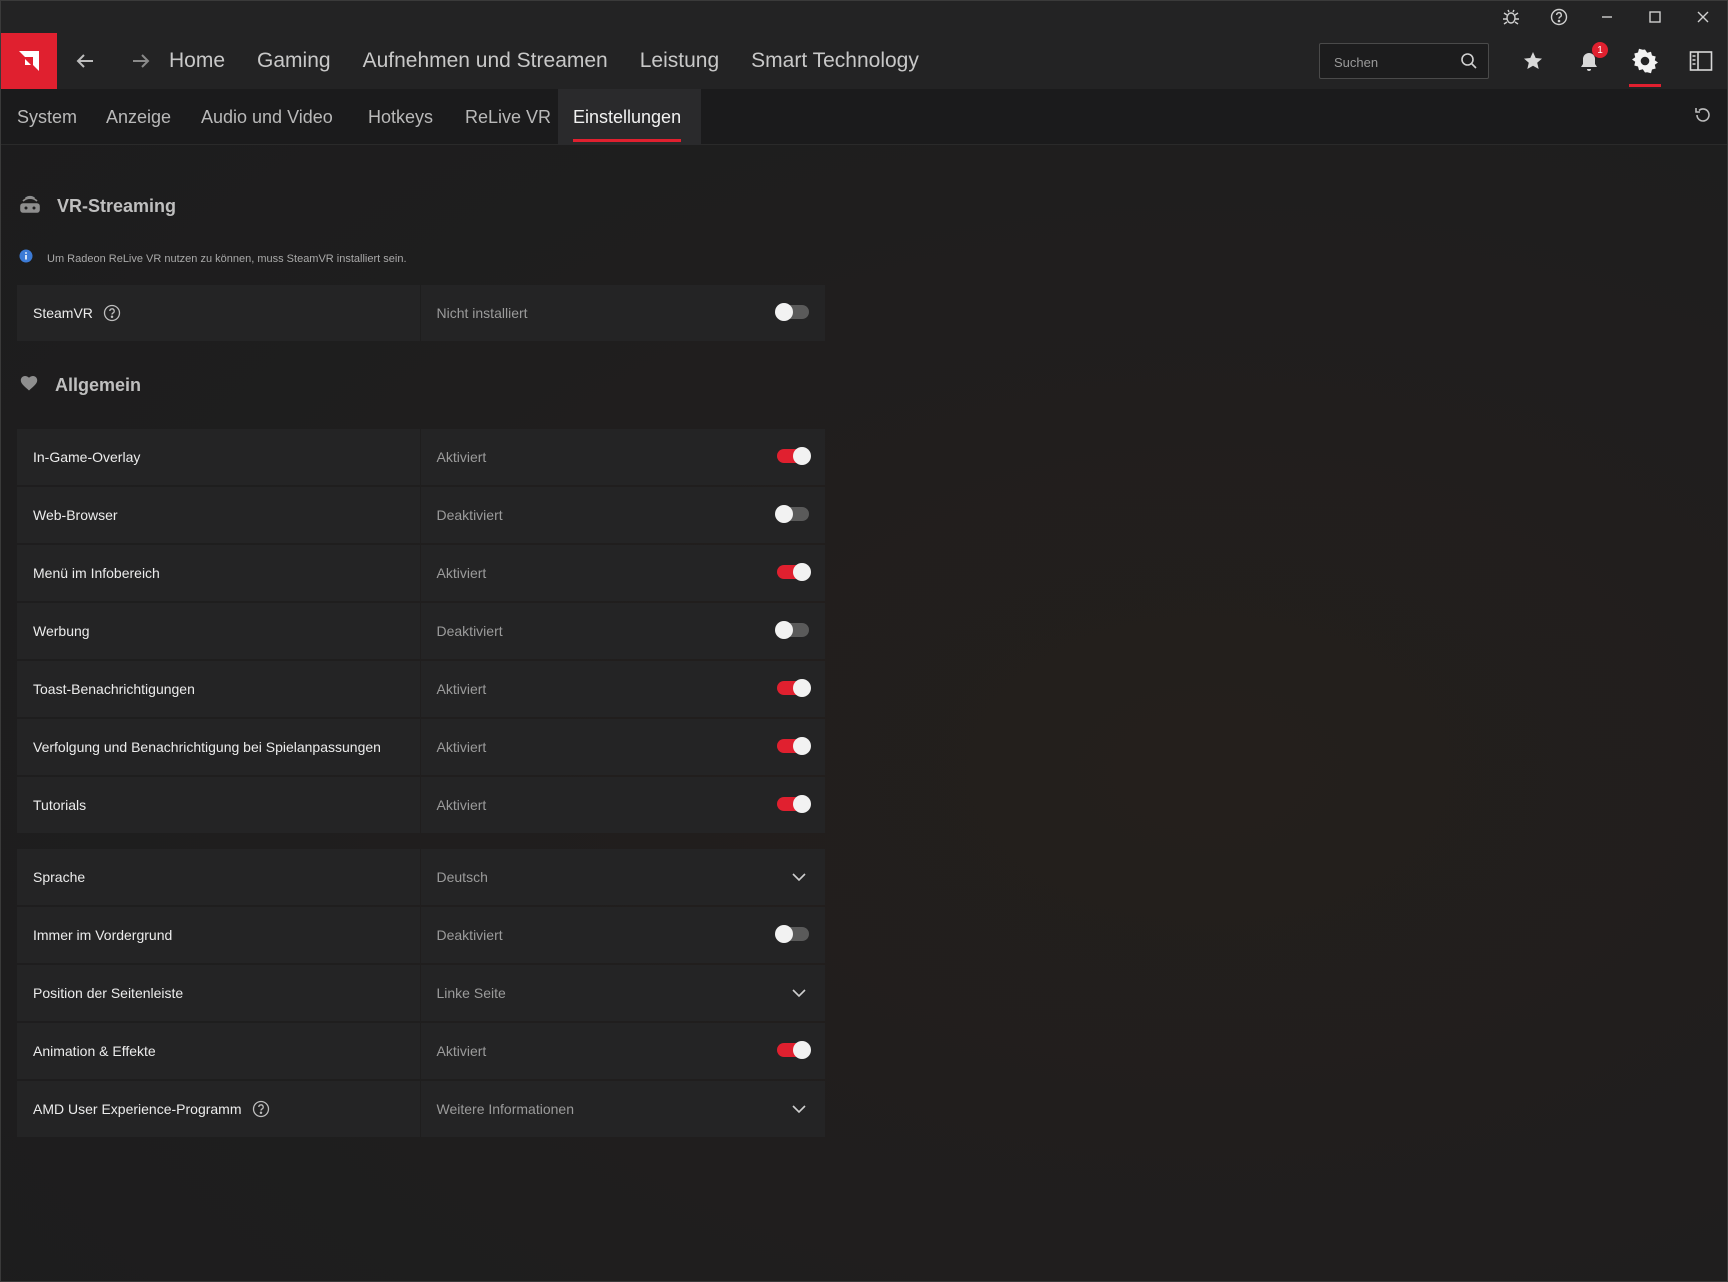  I want to click on vr-streaming-heading: VR-Streaming, so click(97, 206).